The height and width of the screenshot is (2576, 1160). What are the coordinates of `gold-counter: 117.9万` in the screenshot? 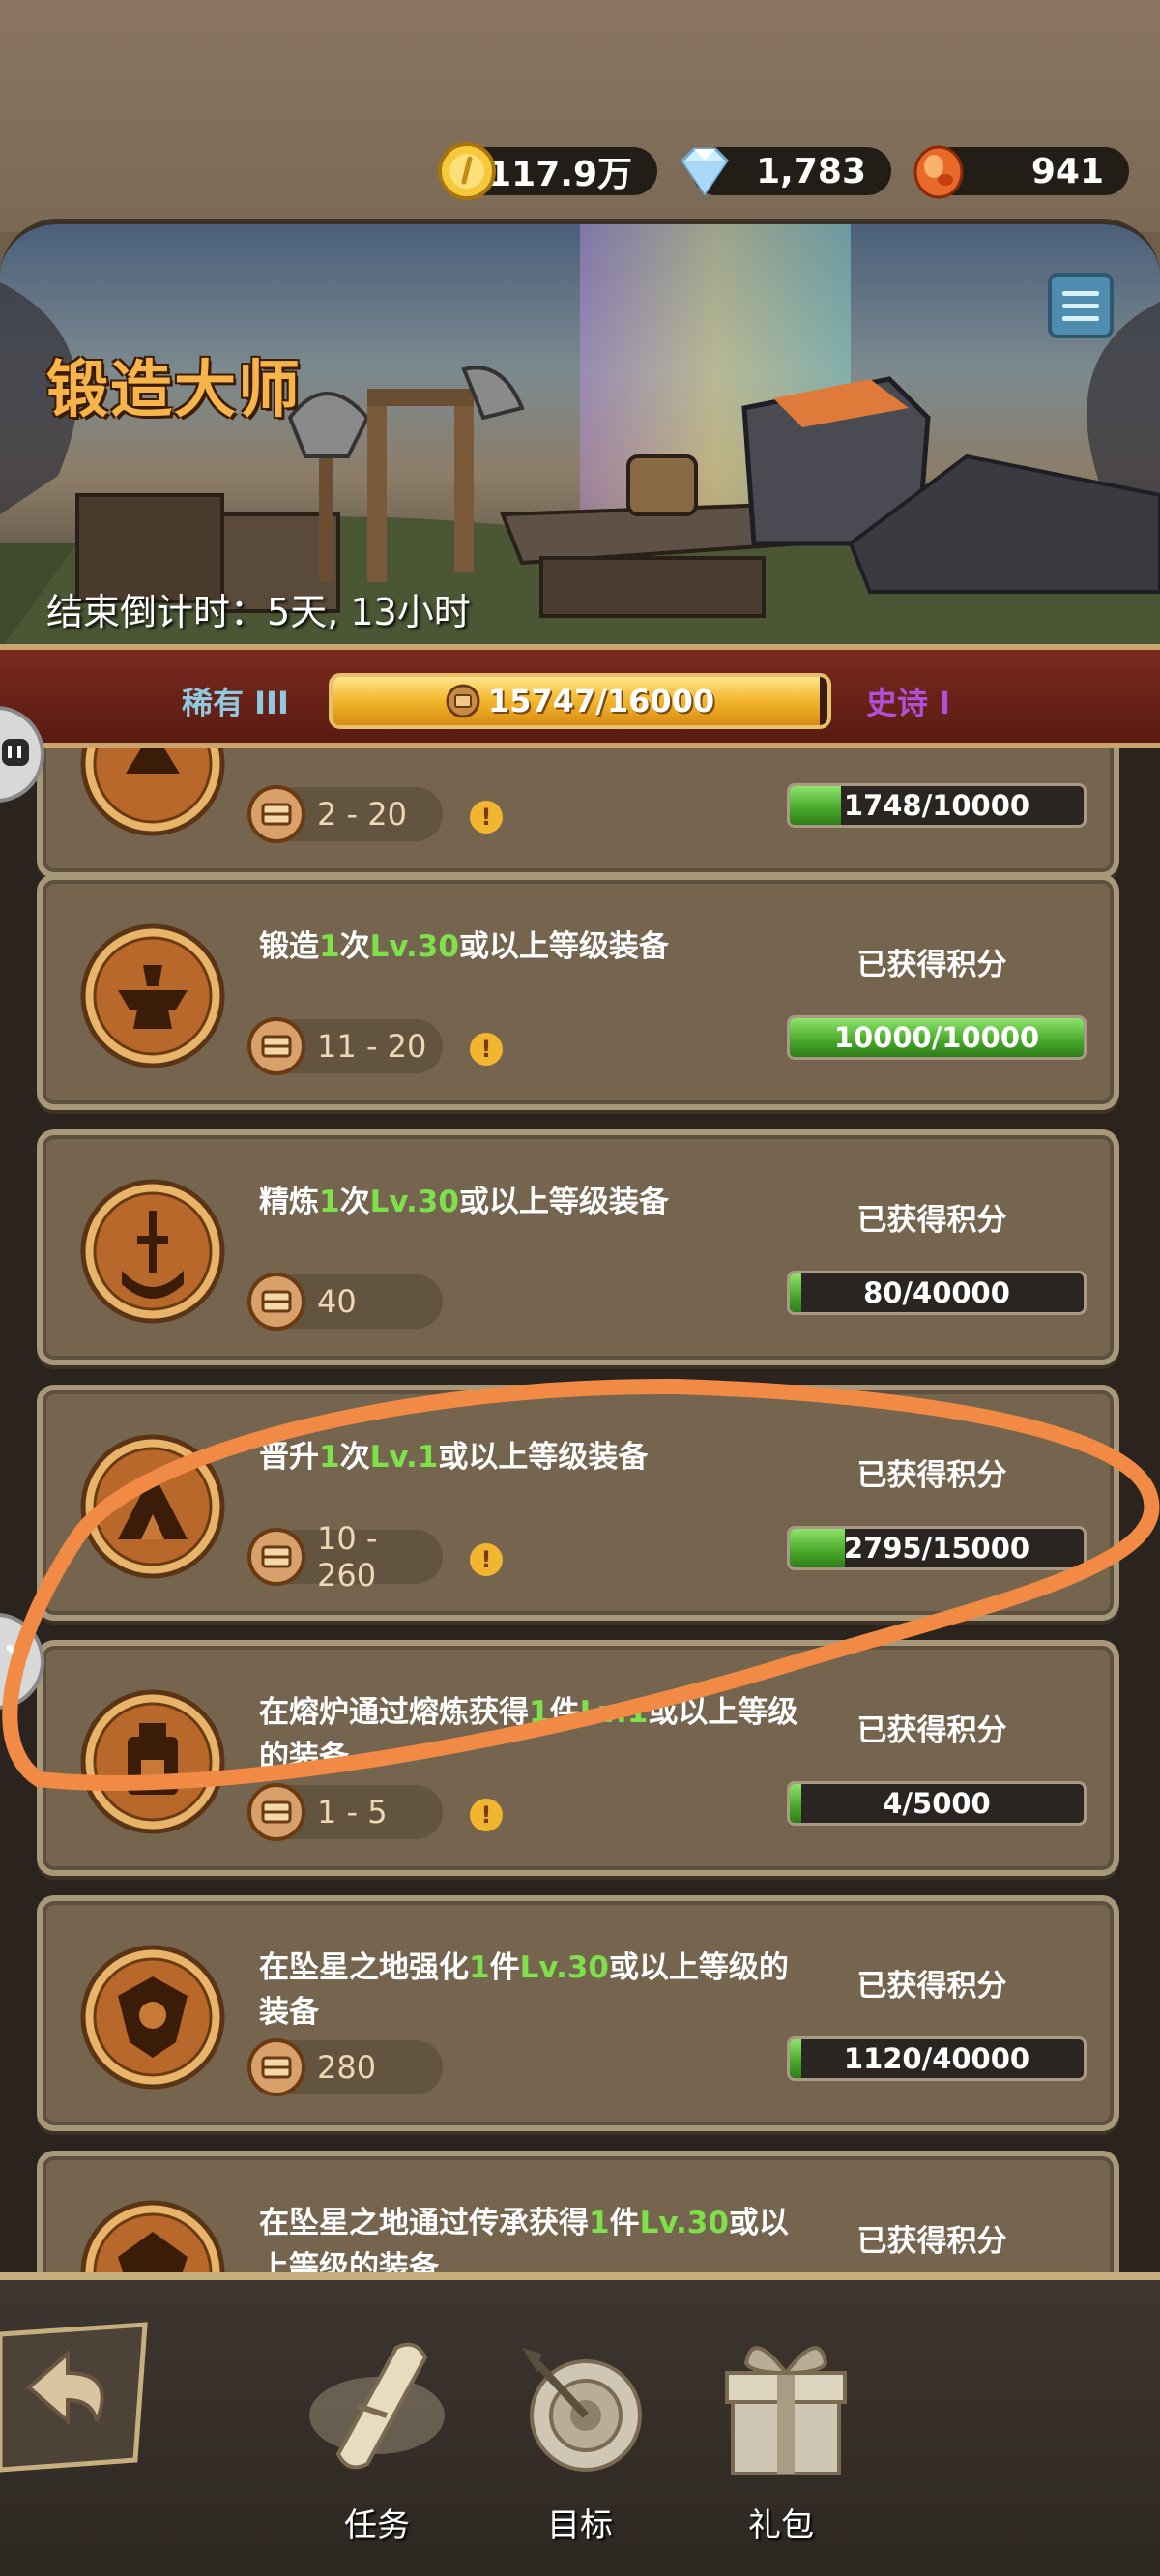 It's located at (548, 171).